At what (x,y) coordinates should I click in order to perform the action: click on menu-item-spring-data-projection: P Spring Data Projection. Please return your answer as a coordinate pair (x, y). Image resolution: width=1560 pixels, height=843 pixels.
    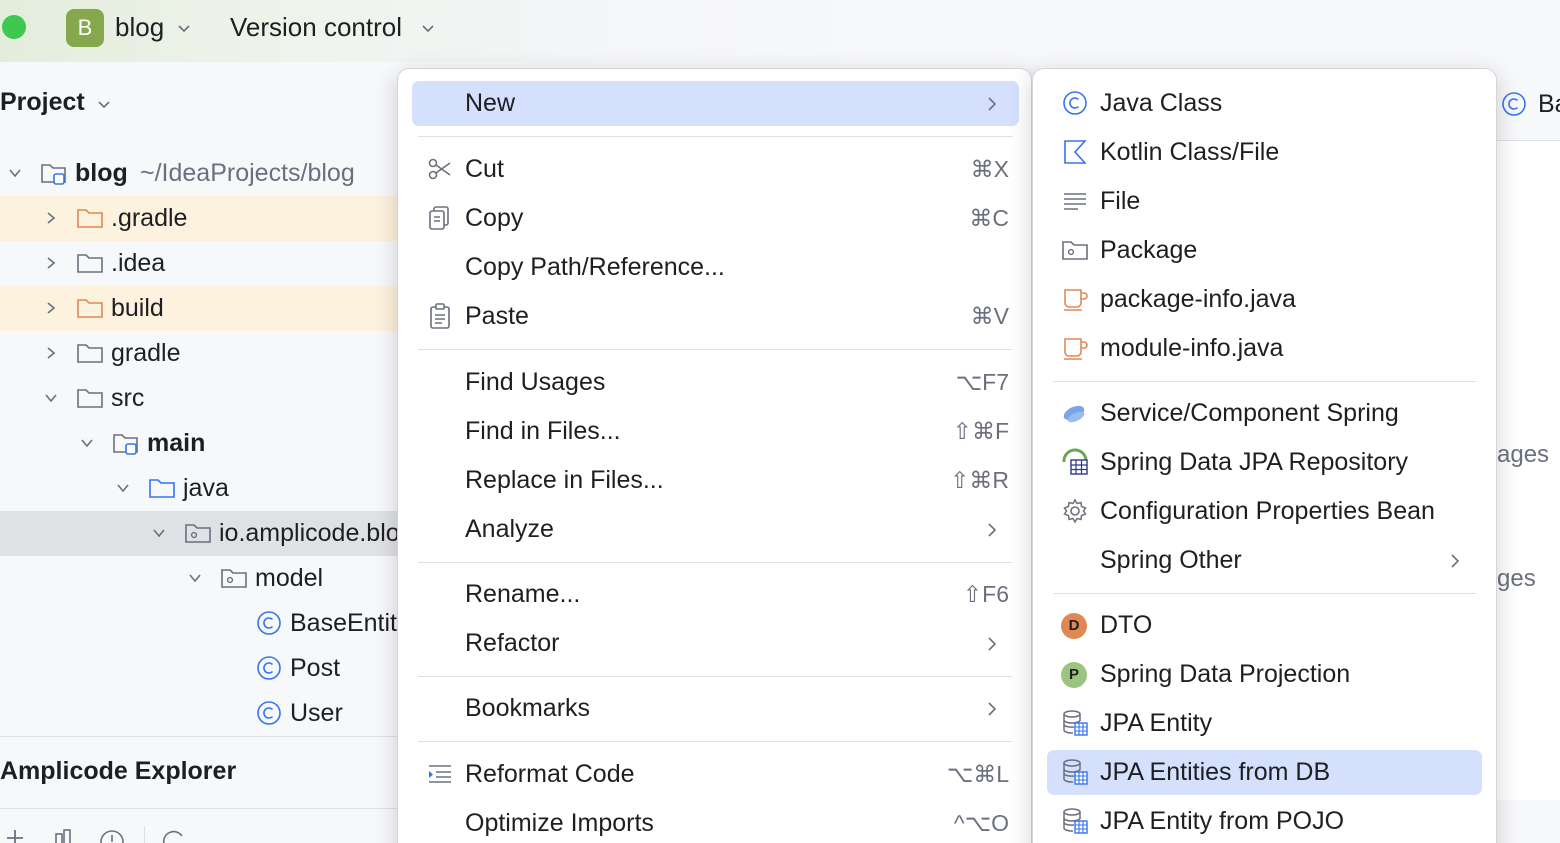
    Looking at the image, I should click on (1264, 674).